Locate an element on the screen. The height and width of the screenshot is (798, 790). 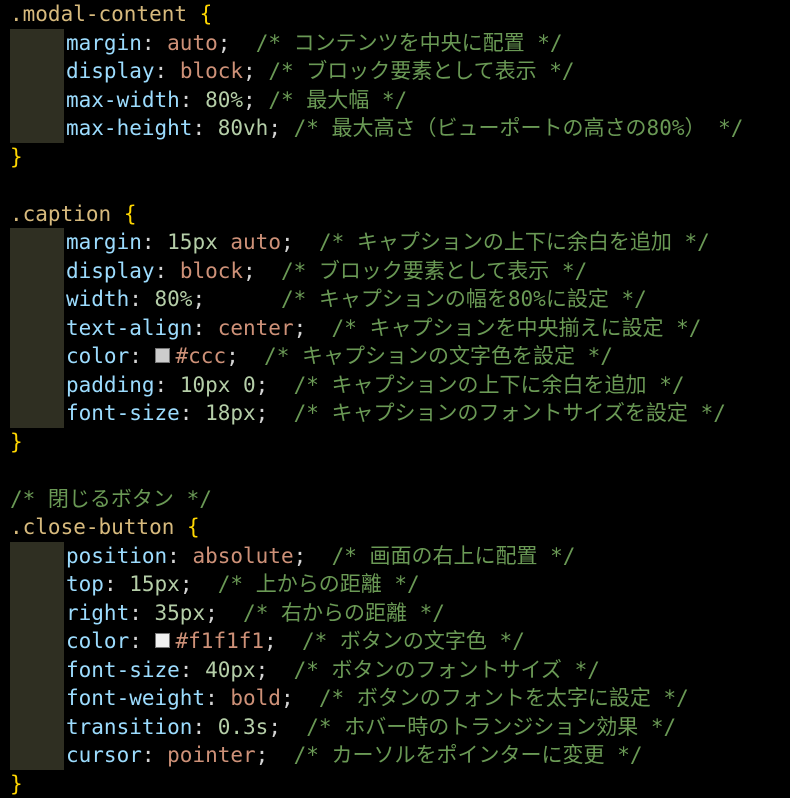
css-property: max-width is located at coordinates (123, 100).